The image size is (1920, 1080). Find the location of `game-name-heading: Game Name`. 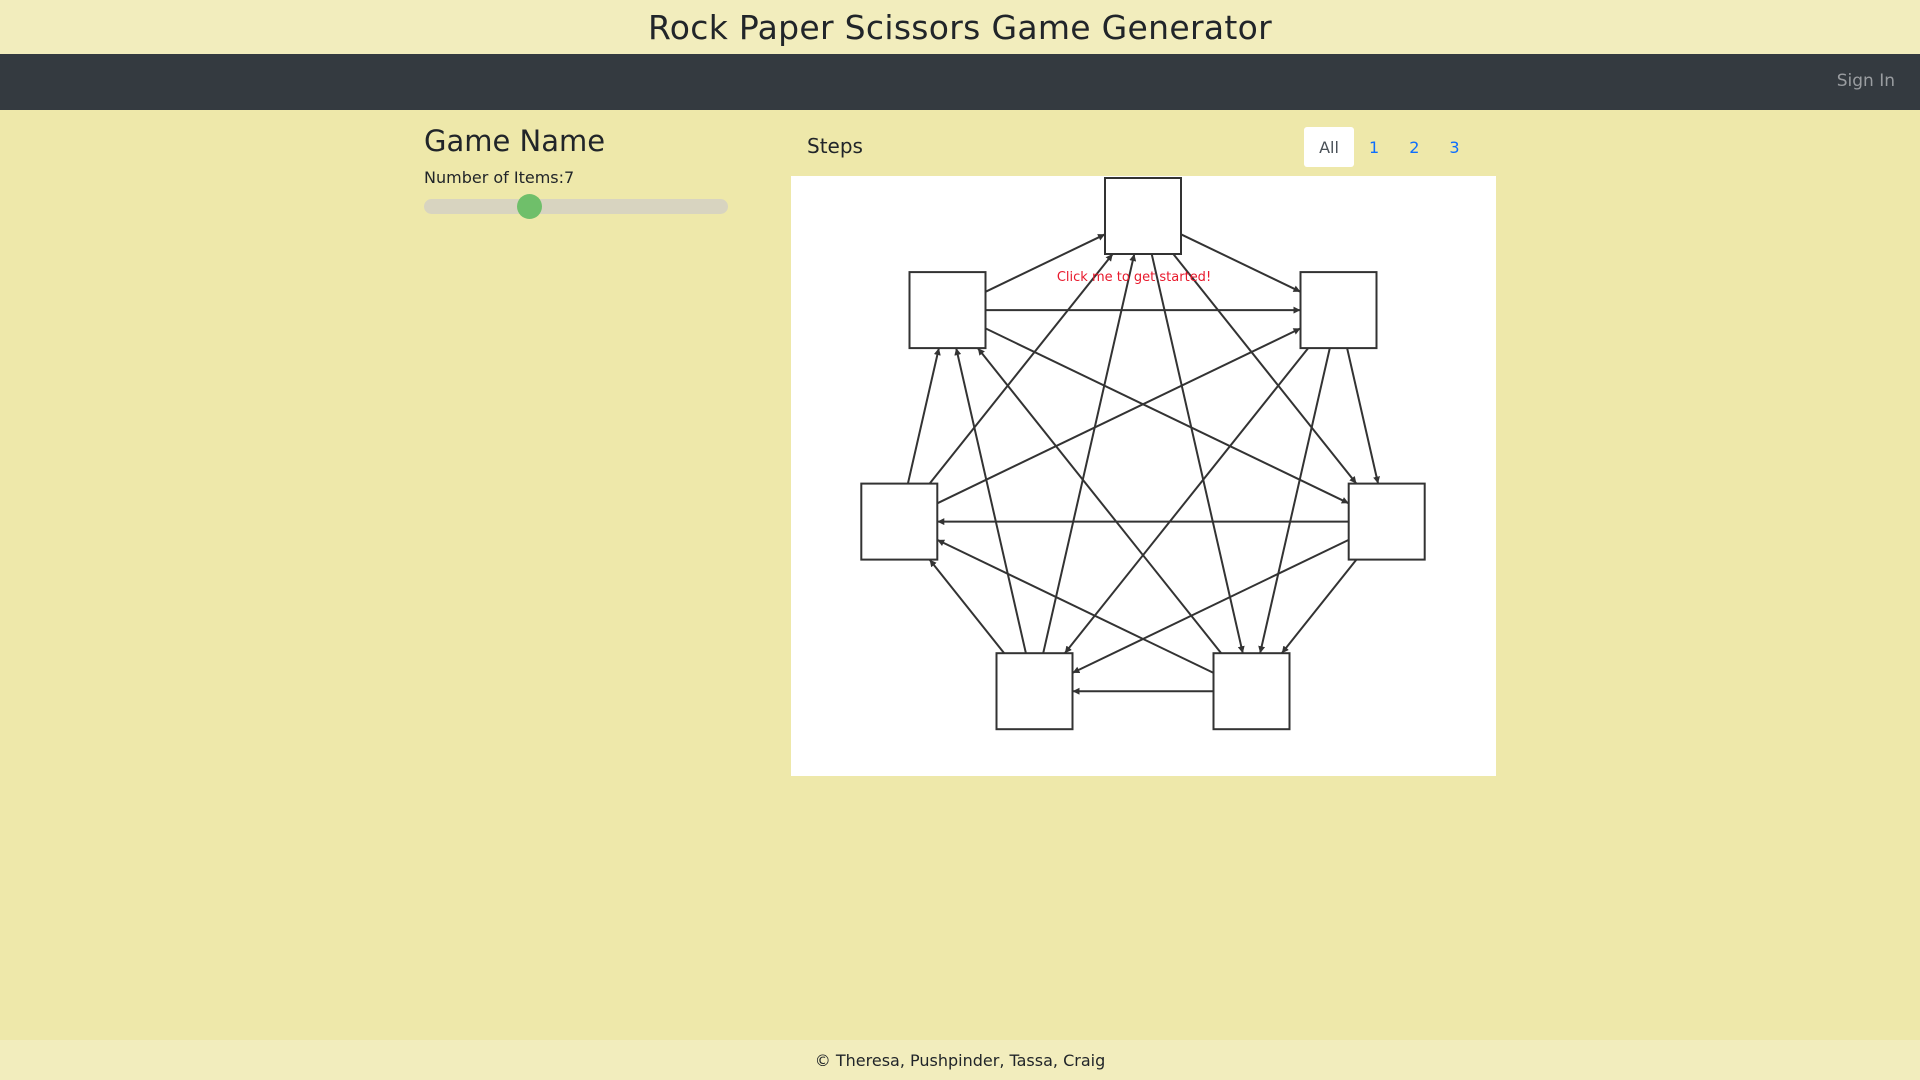

game-name-heading: Game Name is located at coordinates (515, 141).